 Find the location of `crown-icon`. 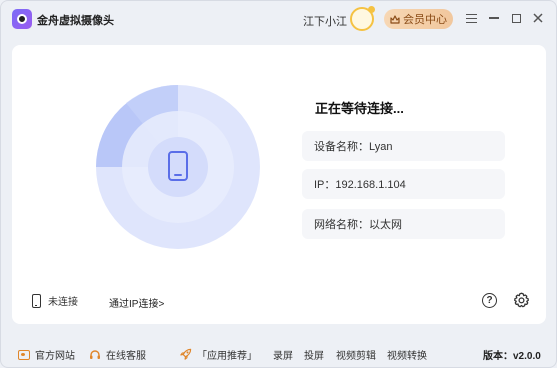

crown-icon is located at coordinates (395, 19).